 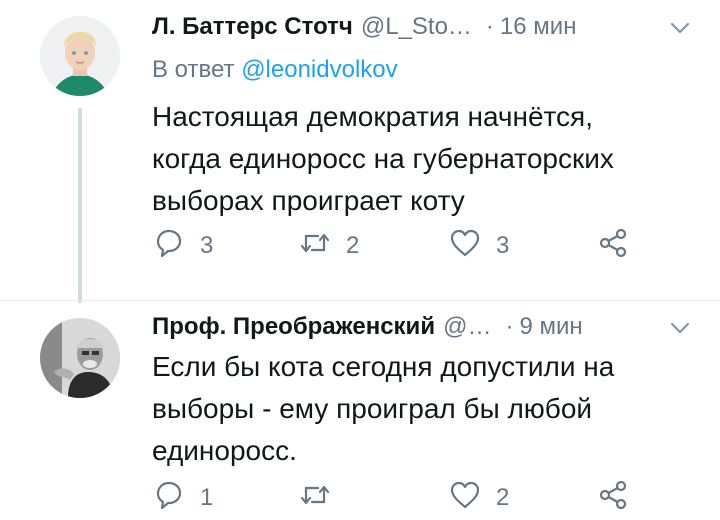 I want to click on tweet-text-line: выборы - ему проиграл бы любой, so click(x=372, y=408).